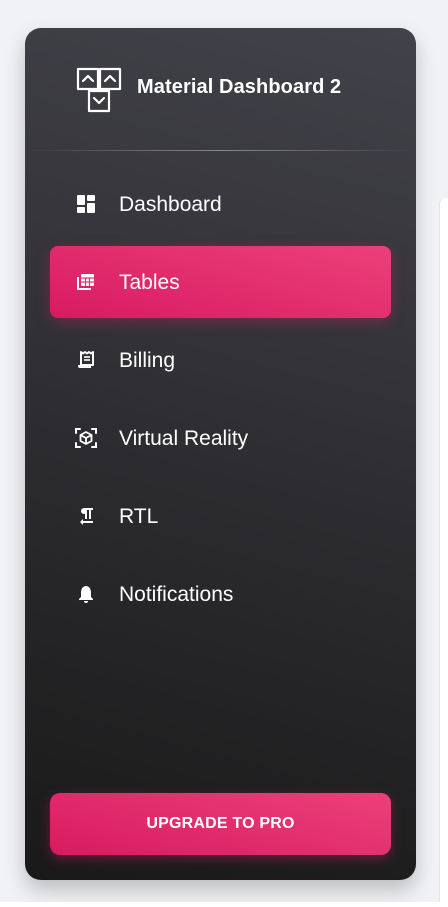 The width and height of the screenshot is (448, 907). I want to click on nav-label-rtl: RTL, so click(139, 516).